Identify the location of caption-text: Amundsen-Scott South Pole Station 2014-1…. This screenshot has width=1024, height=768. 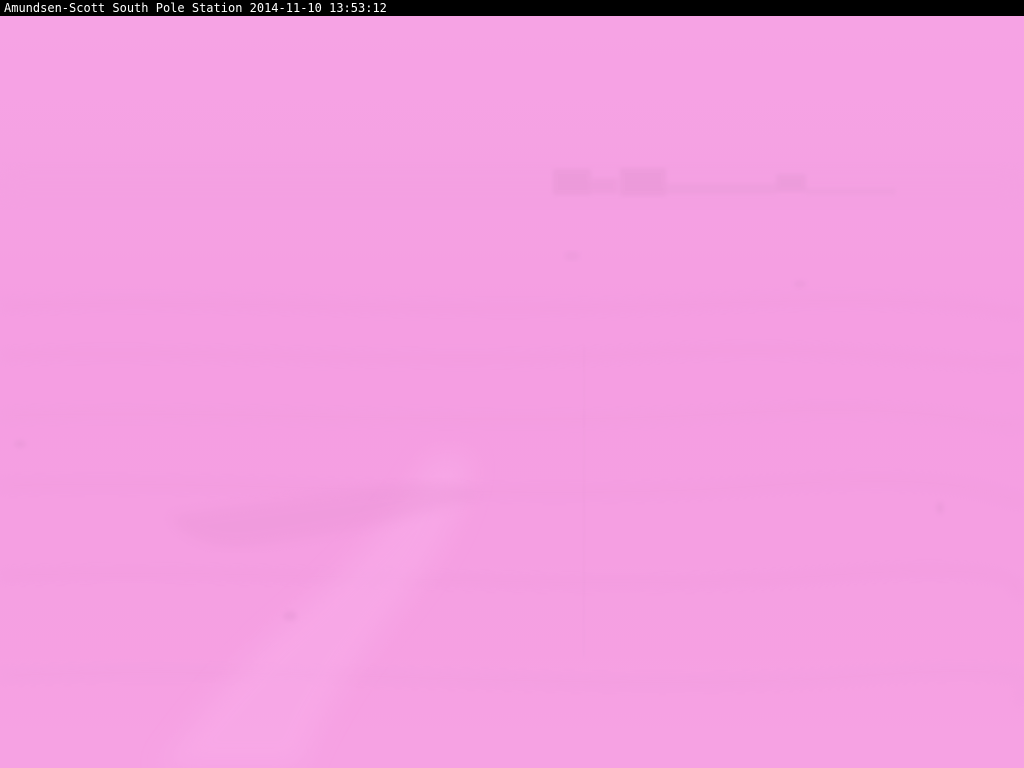
(195, 8).